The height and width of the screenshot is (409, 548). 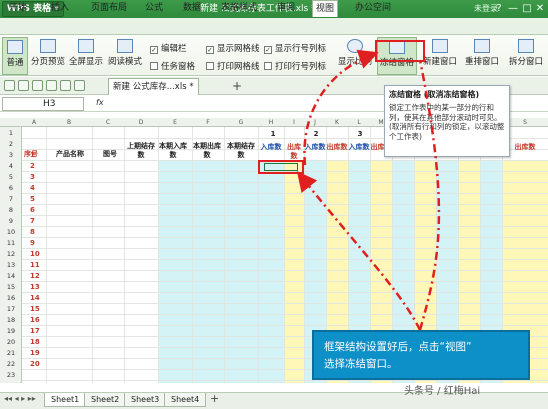 What do you see at coordinates (65, 400) in the screenshot?
I see `sheet-tab-1: Sheet1` at bounding box center [65, 400].